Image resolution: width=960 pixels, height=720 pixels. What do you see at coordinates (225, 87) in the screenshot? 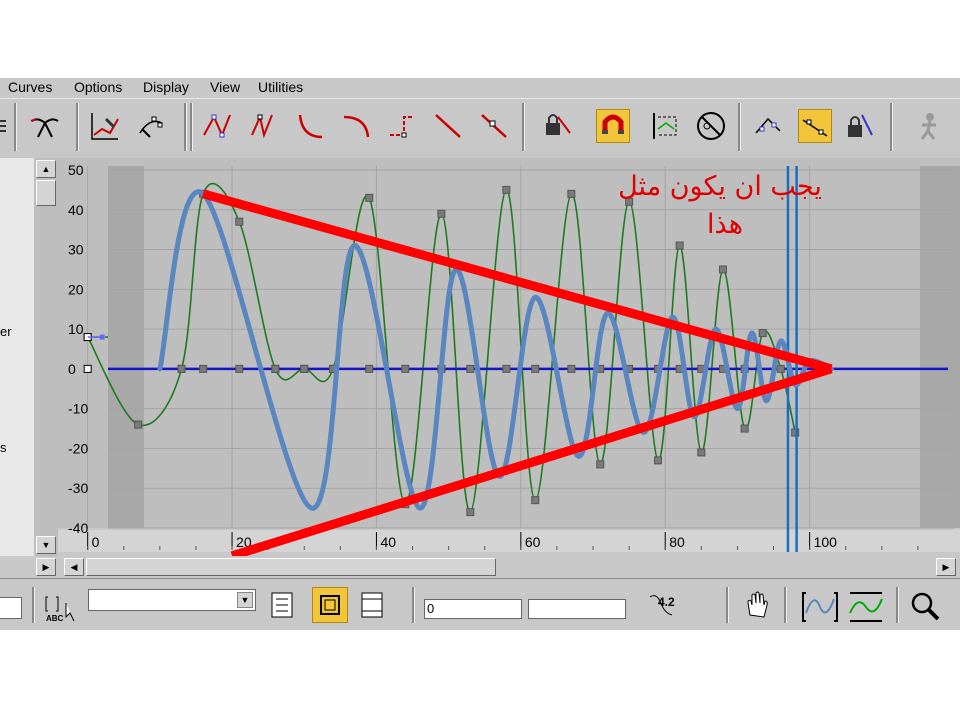
I see `menu-view: View` at bounding box center [225, 87].